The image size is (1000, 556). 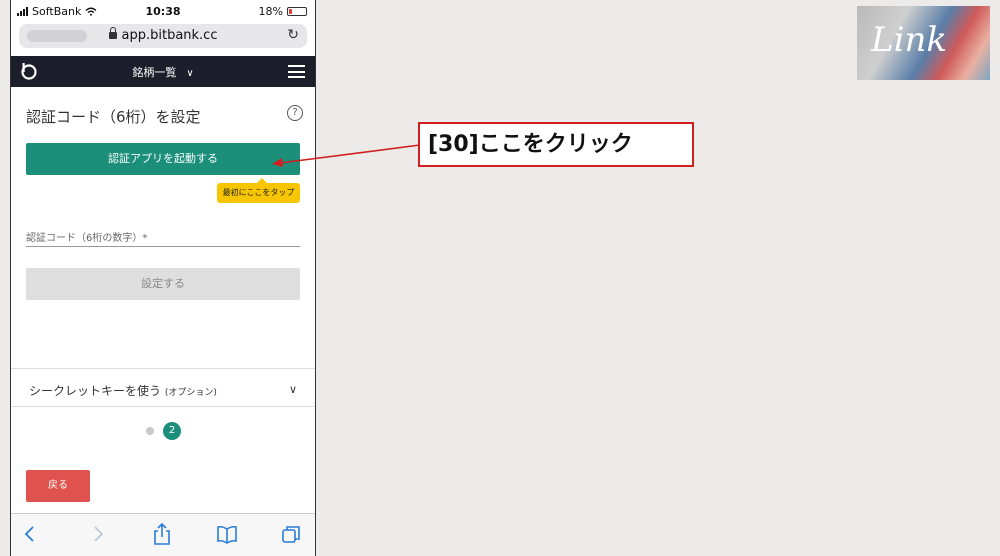 What do you see at coordinates (30, 534) in the screenshot?
I see `back-arrow-icon` at bounding box center [30, 534].